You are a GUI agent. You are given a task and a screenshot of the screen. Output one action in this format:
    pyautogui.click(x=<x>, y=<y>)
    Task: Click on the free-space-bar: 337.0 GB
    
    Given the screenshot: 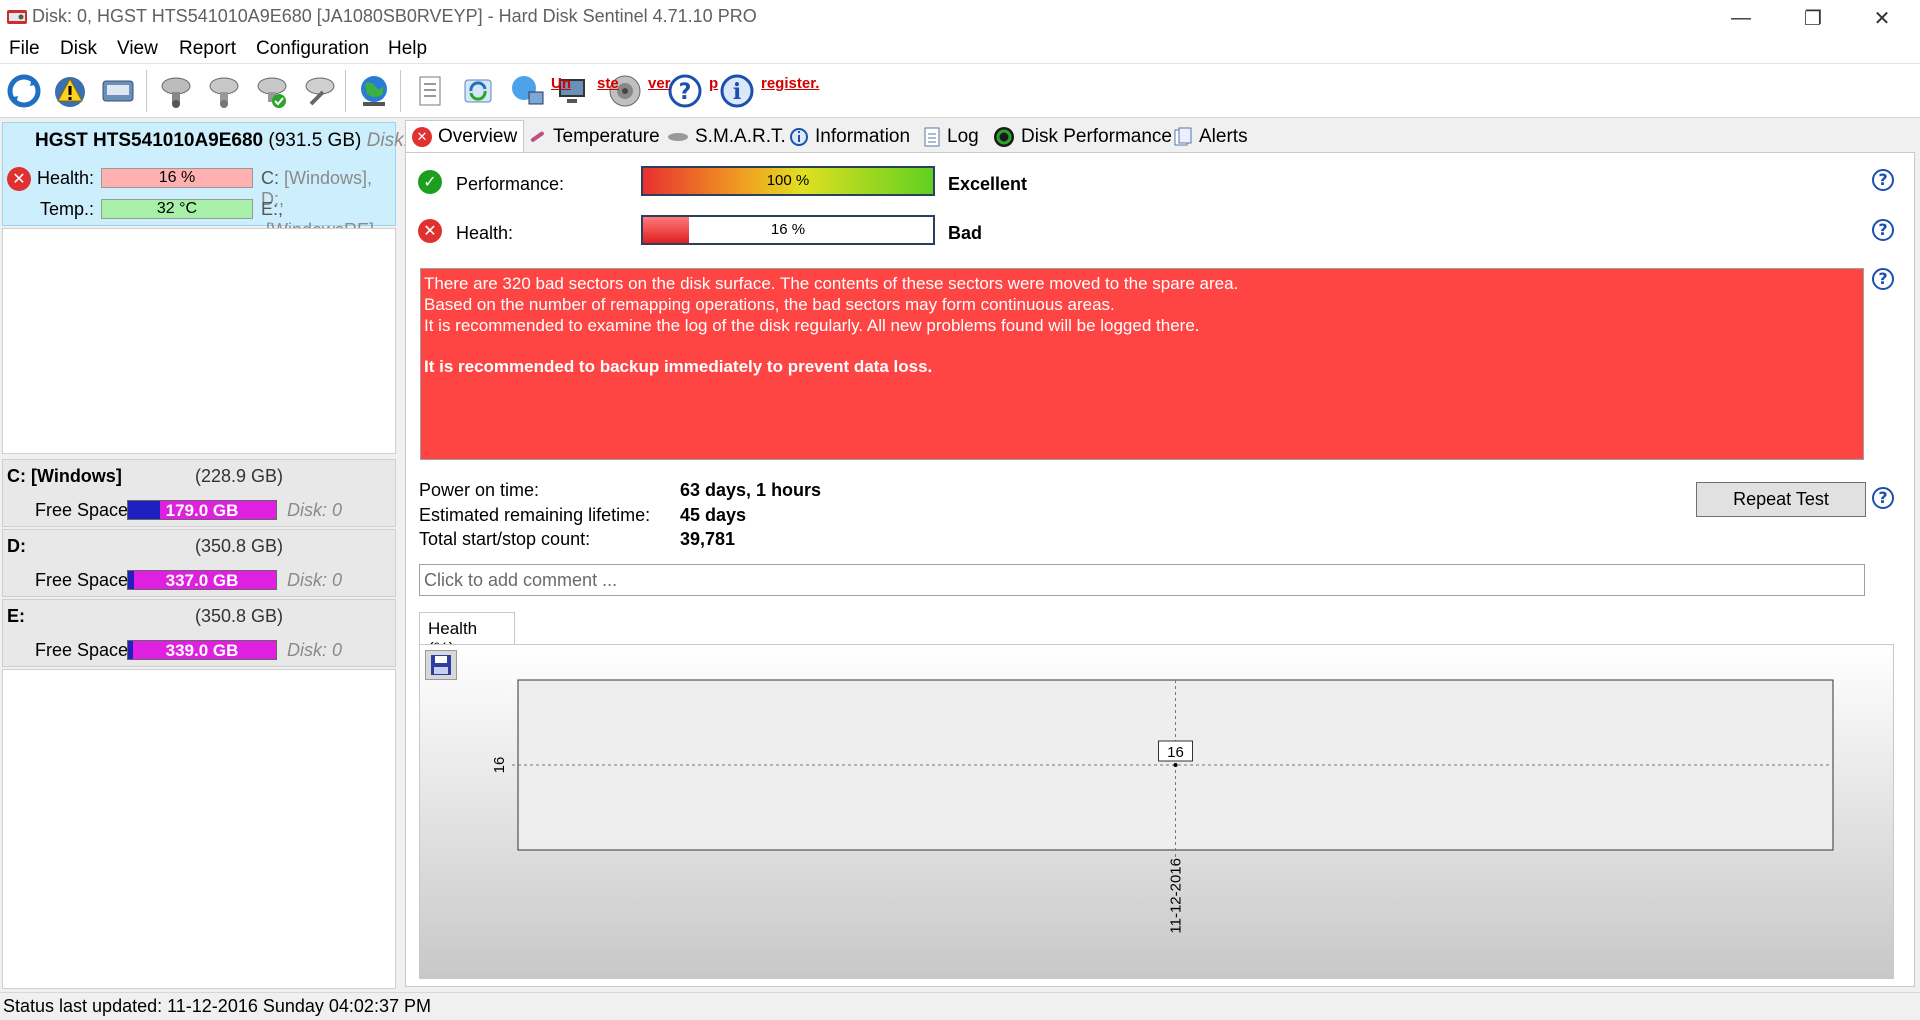 What is the action you would take?
    pyautogui.click(x=202, y=580)
    